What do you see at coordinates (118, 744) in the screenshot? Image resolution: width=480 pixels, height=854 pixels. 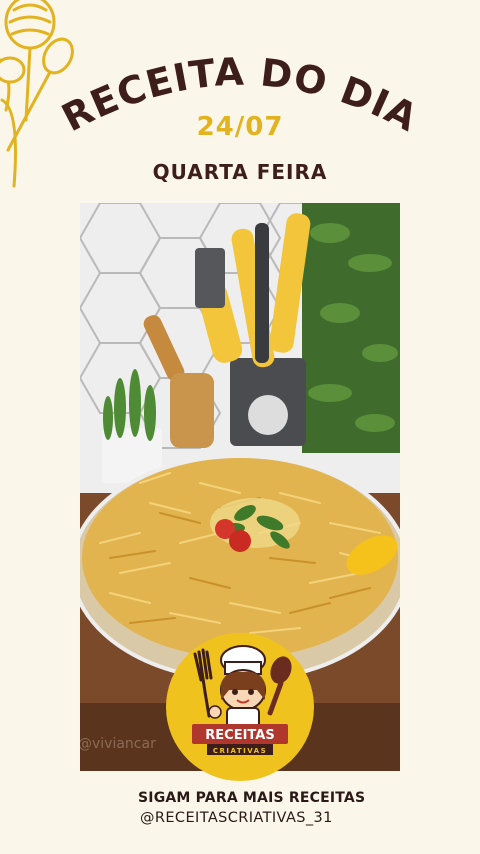 I see `photo-watermark: @viviancar` at bounding box center [118, 744].